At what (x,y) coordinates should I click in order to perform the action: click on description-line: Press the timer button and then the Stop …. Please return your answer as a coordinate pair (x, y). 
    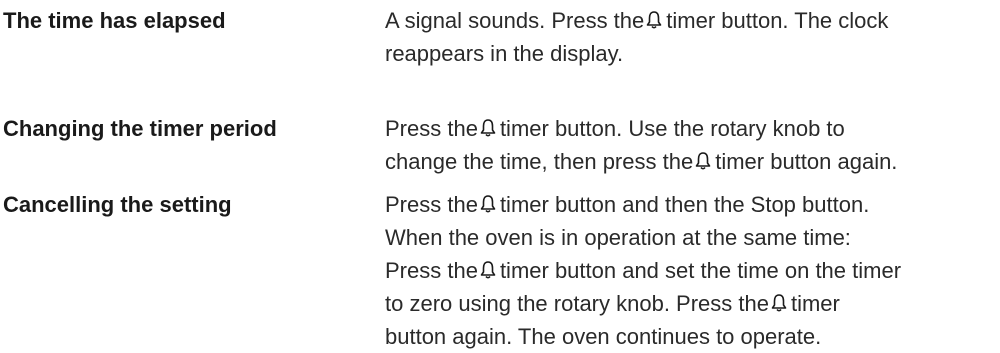
    Looking at the image, I should click on (689, 204).